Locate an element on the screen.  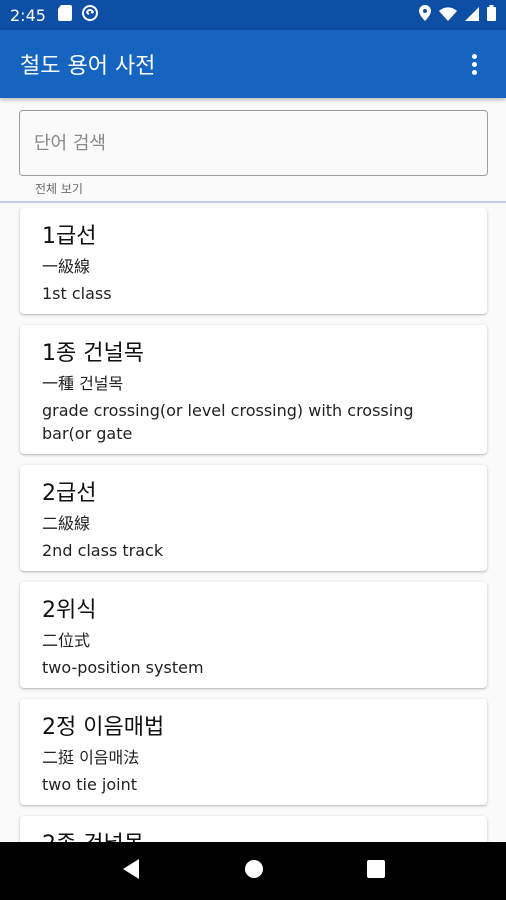
navigation-bar is located at coordinates (253, 871).